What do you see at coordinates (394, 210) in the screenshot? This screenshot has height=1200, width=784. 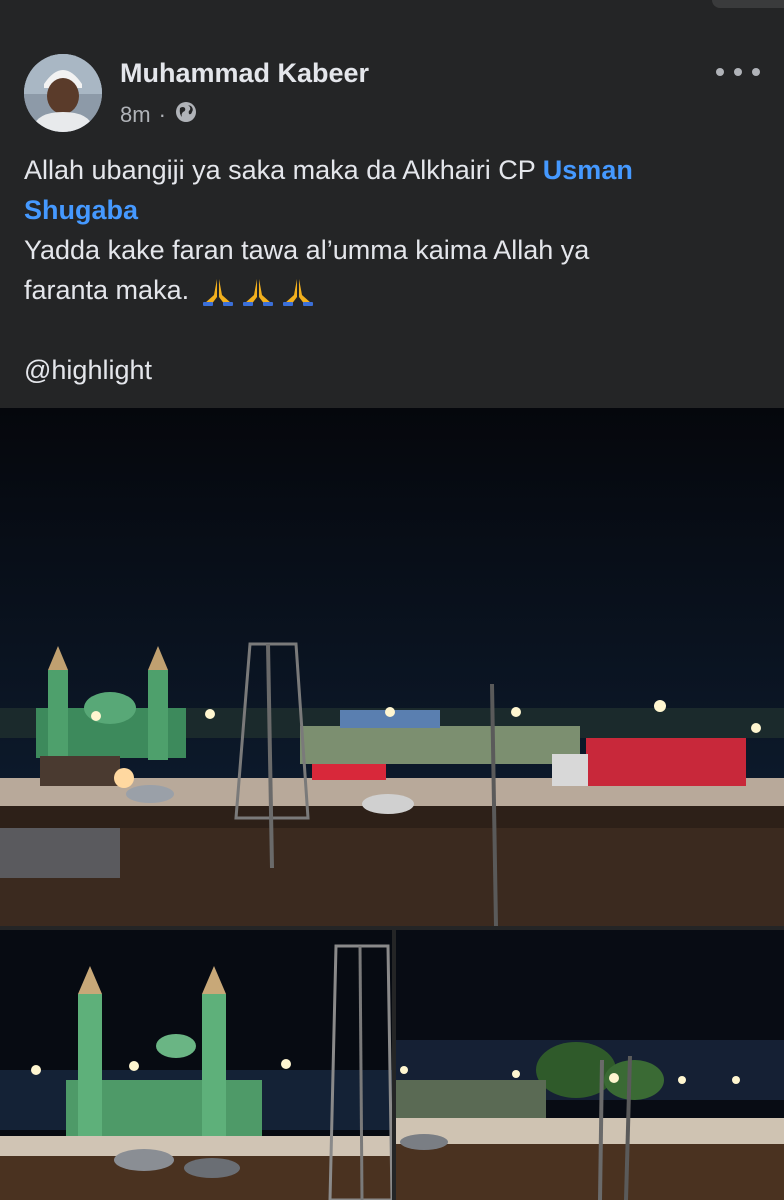 I see `post-text-line-2: Shugaba` at bounding box center [394, 210].